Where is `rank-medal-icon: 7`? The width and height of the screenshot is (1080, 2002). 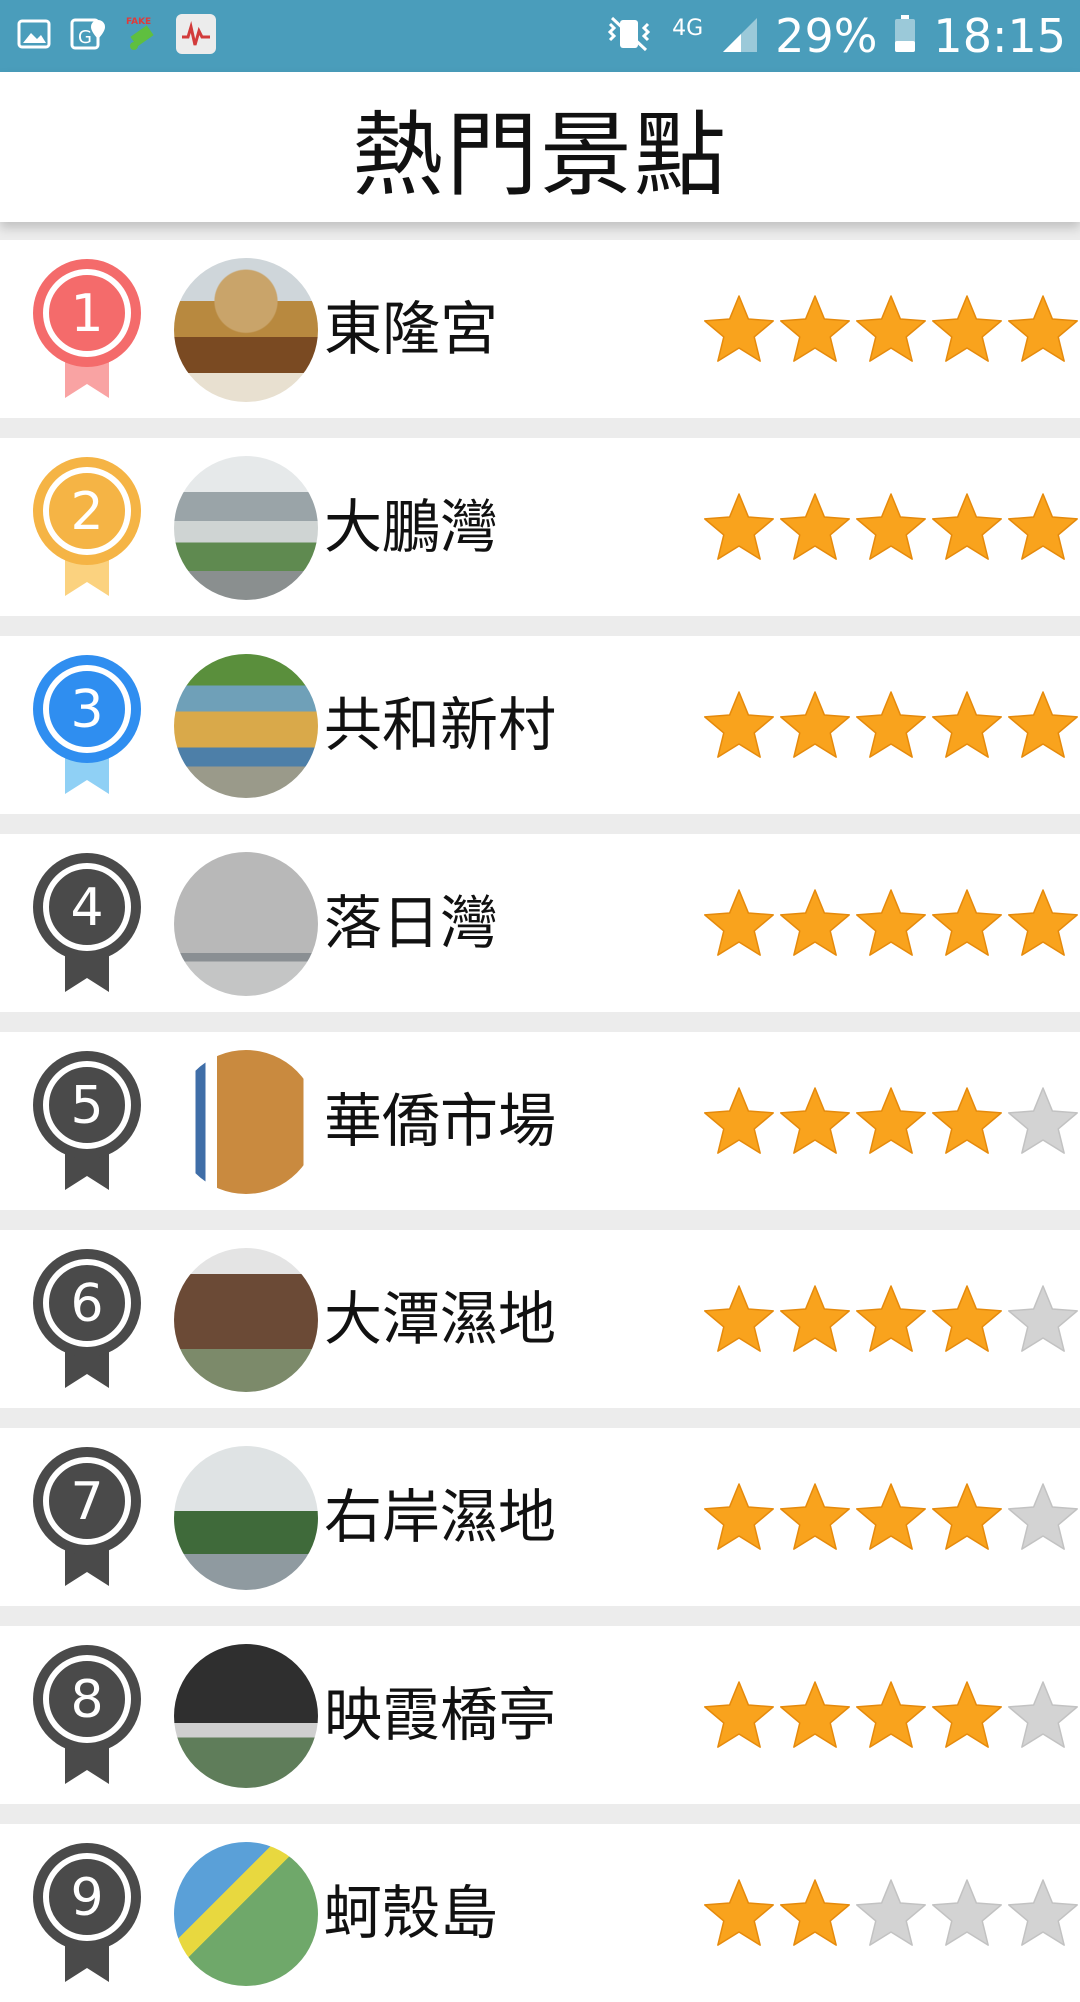 rank-medal-icon: 7 is located at coordinates (87, 1516).